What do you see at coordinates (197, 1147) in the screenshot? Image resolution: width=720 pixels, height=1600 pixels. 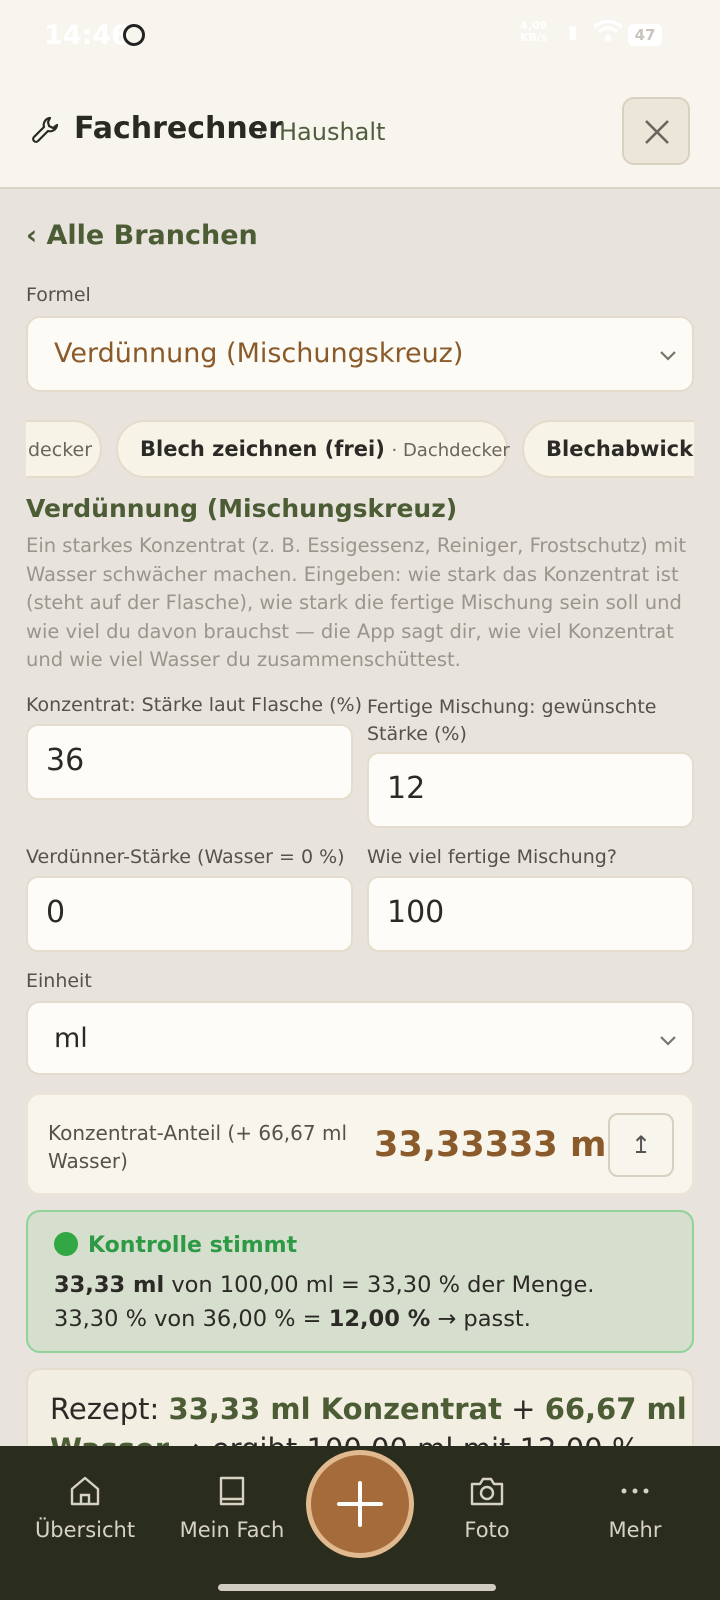 I see `result-label: Konzentrat-Anteil (+ 66,67 ml Wasser)` at bounding box center [197, 1147].